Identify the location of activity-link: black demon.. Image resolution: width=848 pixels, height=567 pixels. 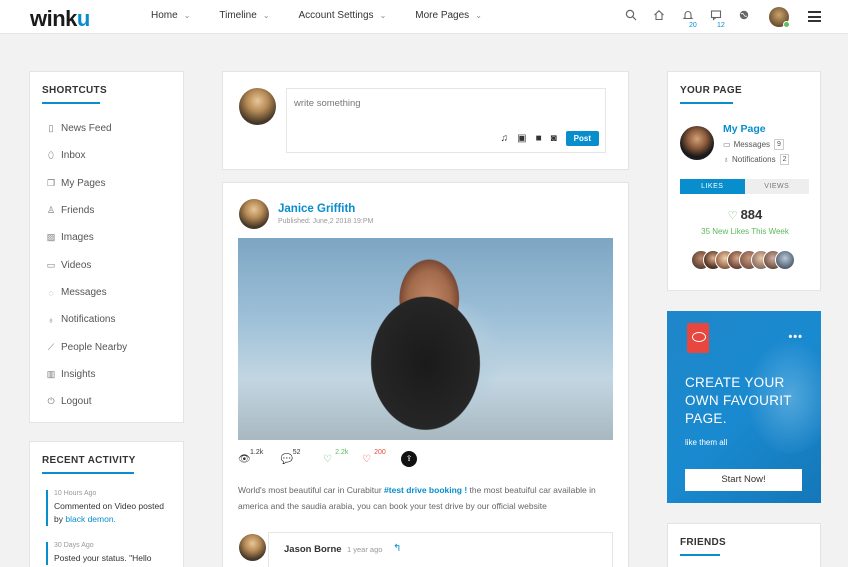
(90, 519).